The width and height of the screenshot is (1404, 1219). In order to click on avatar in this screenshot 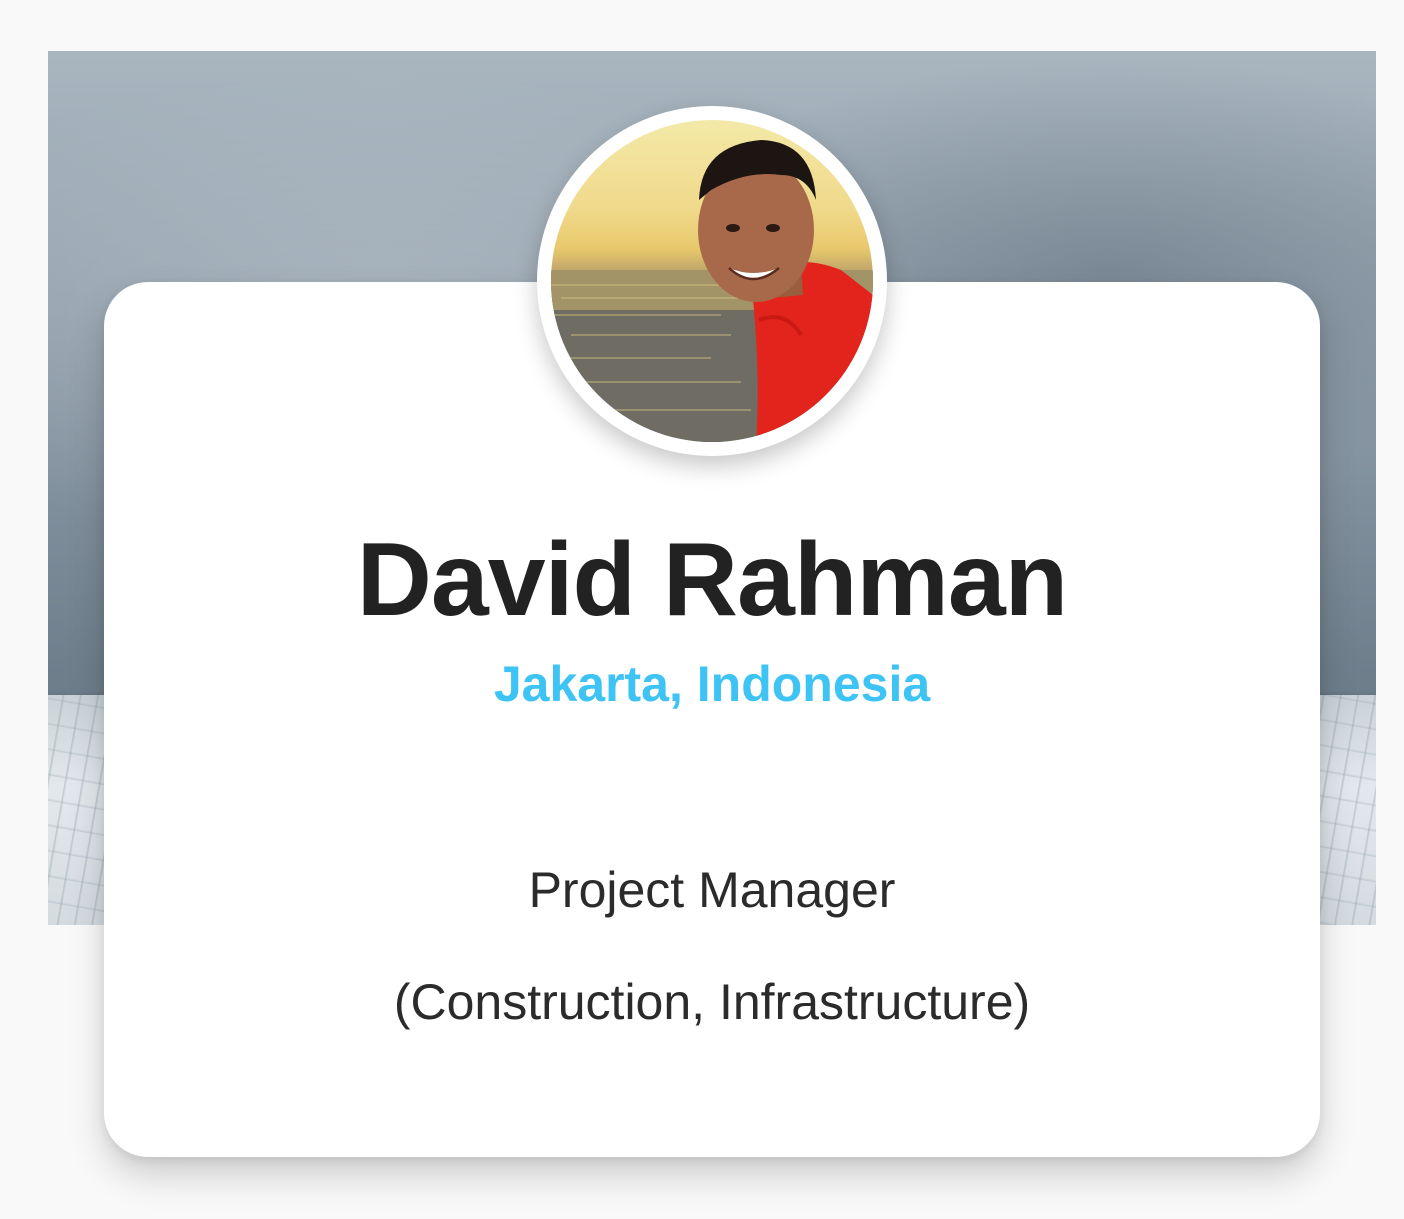, I will do `click(712, 281)`.